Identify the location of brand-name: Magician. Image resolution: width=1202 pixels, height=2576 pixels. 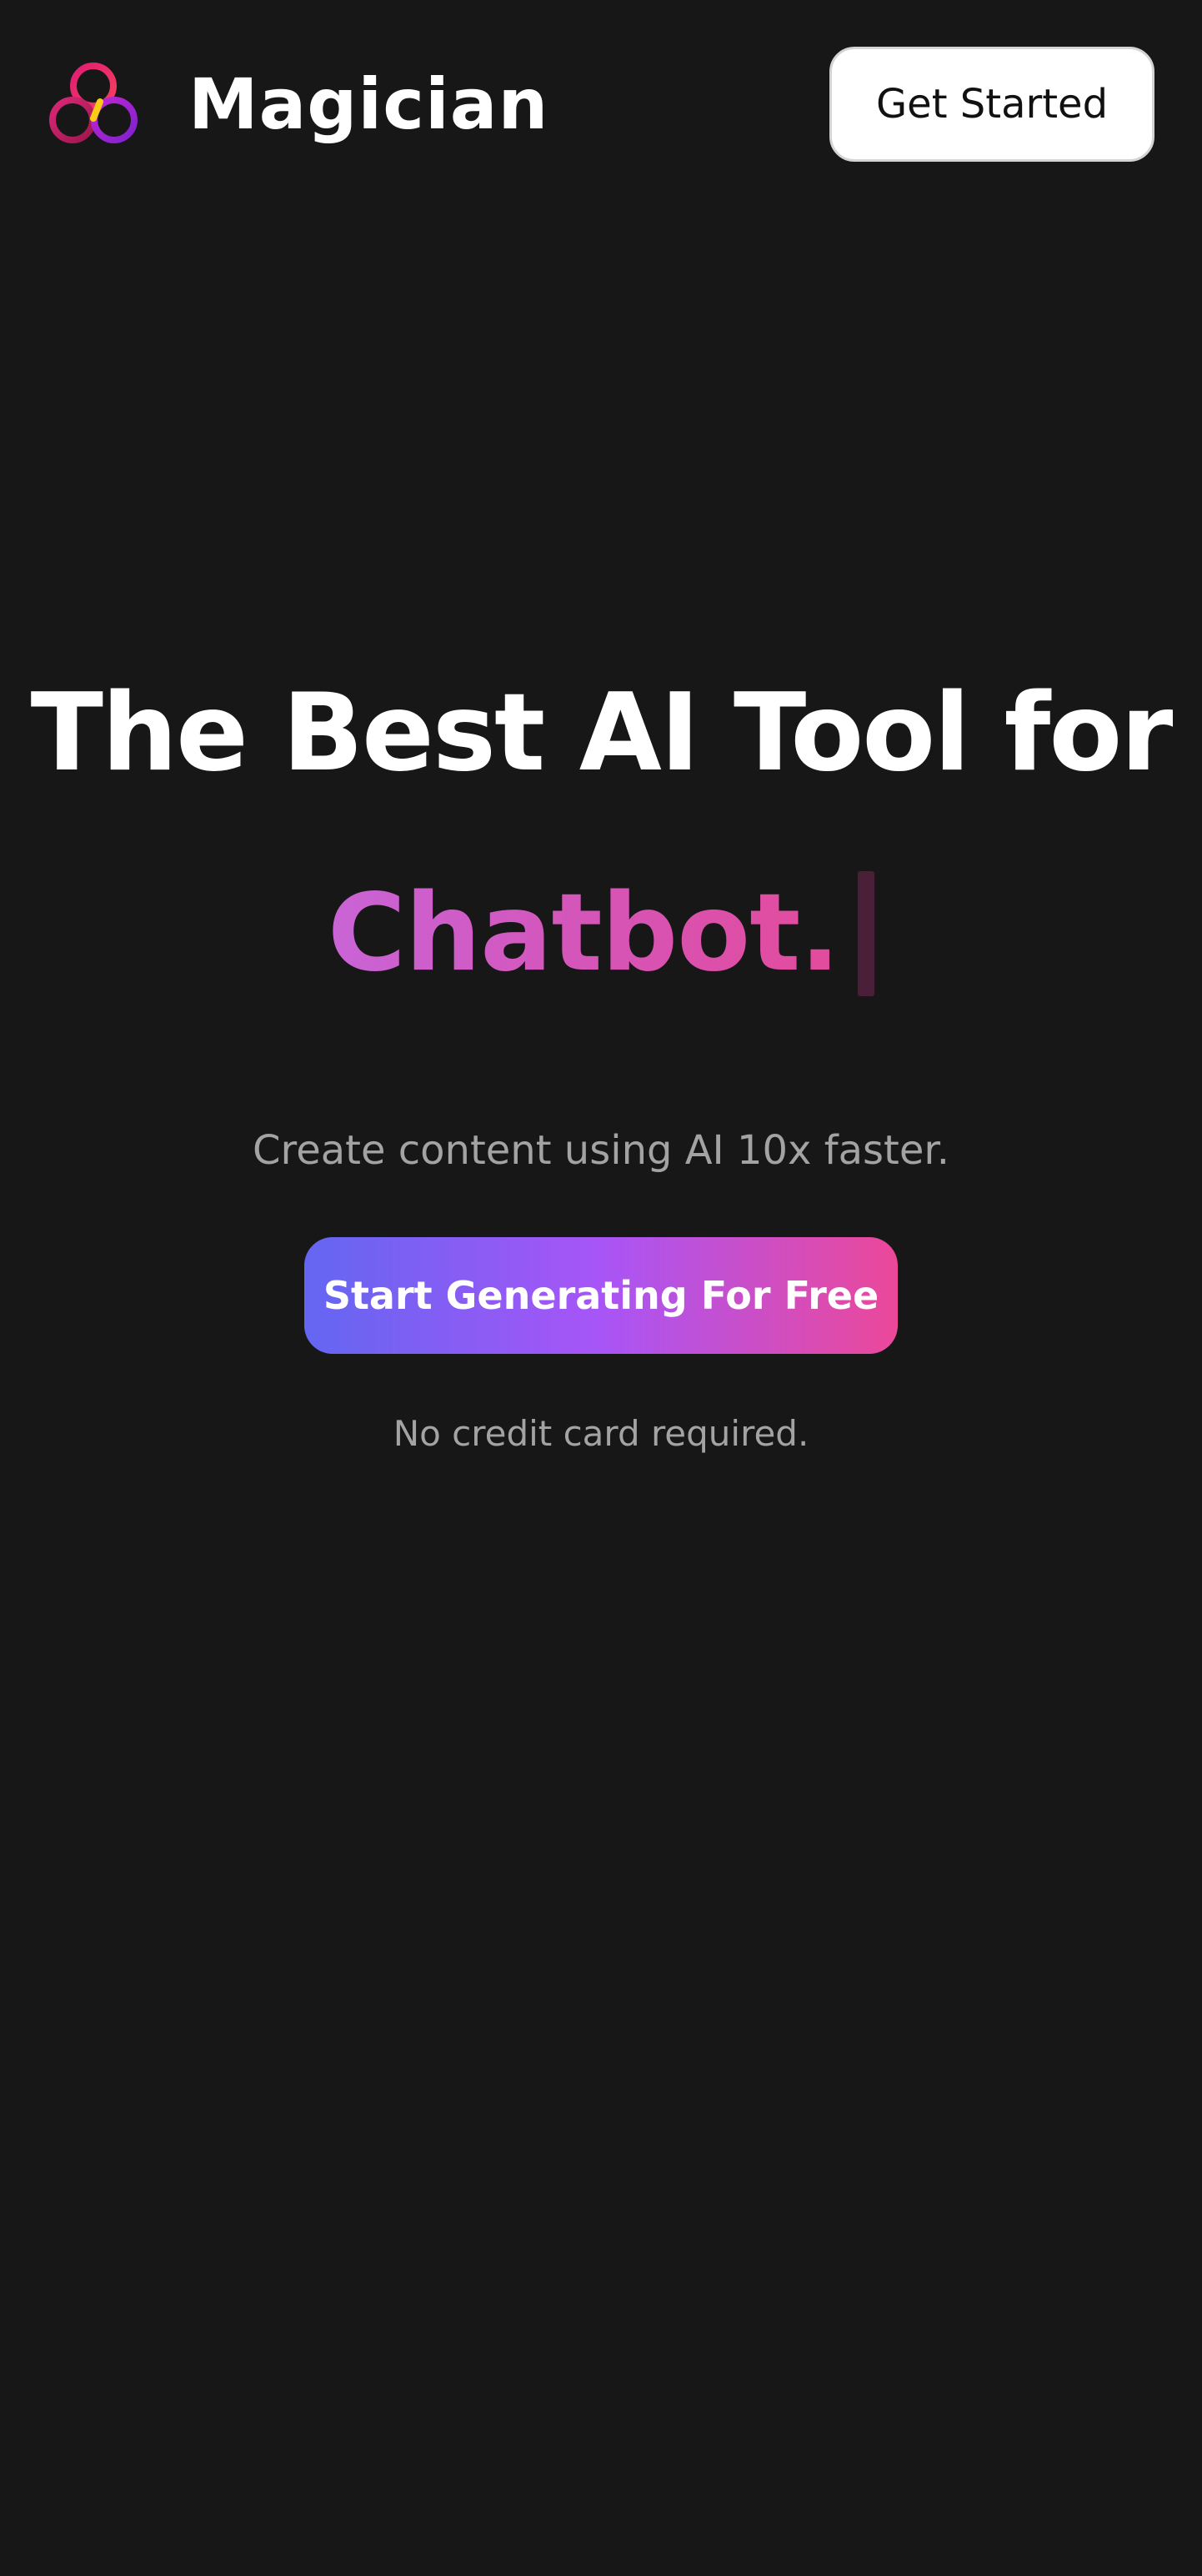
(368, 104).